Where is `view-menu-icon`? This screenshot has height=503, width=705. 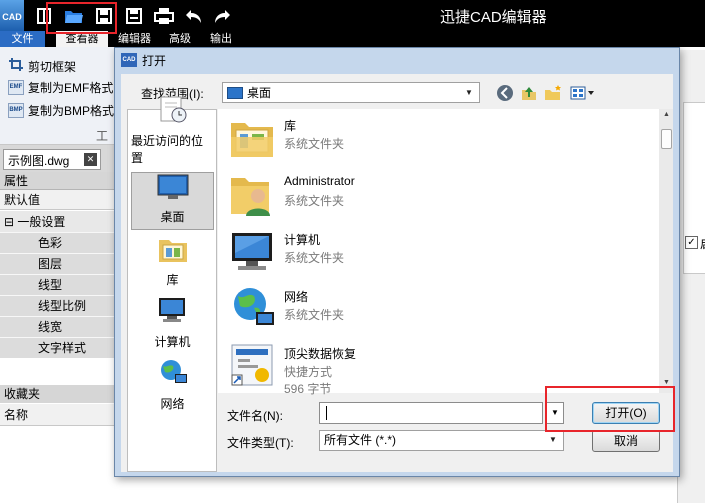 view-menu-icon is located at coordinates (582, 93).